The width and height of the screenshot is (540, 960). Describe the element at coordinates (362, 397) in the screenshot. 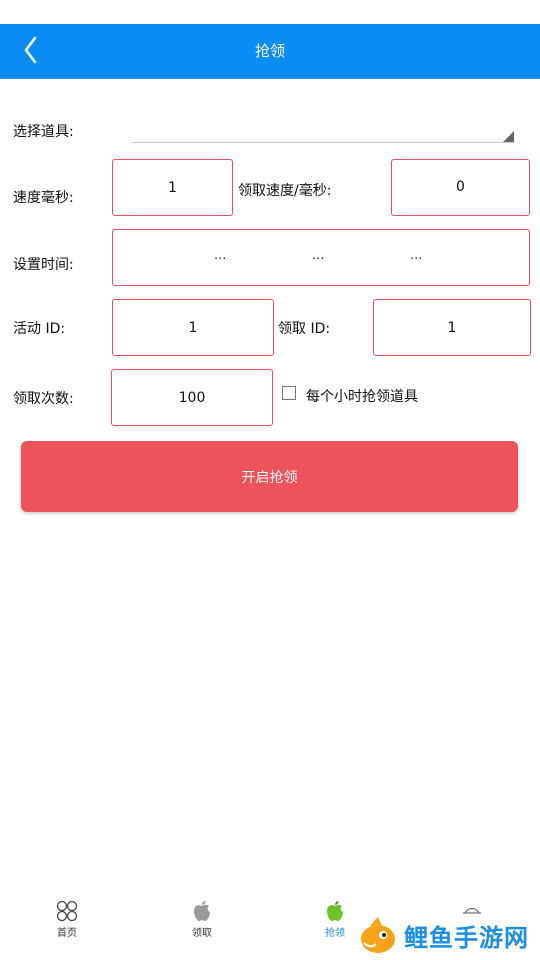

I see `hourly-checkbox-label: 每个小时抢领道具` at that location.